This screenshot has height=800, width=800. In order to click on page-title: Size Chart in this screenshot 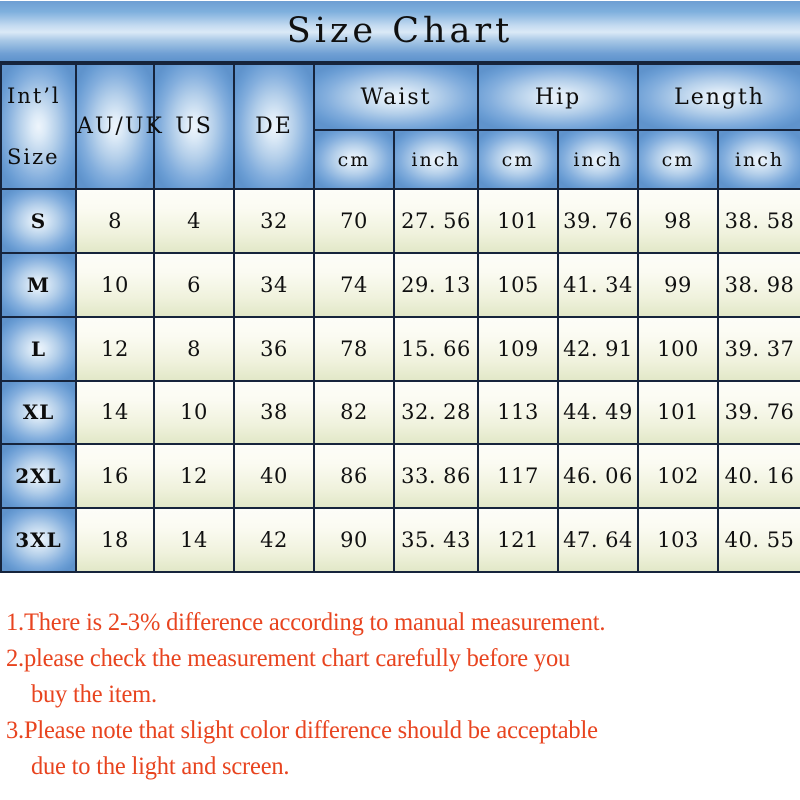, I will do `click(400, 30)`.